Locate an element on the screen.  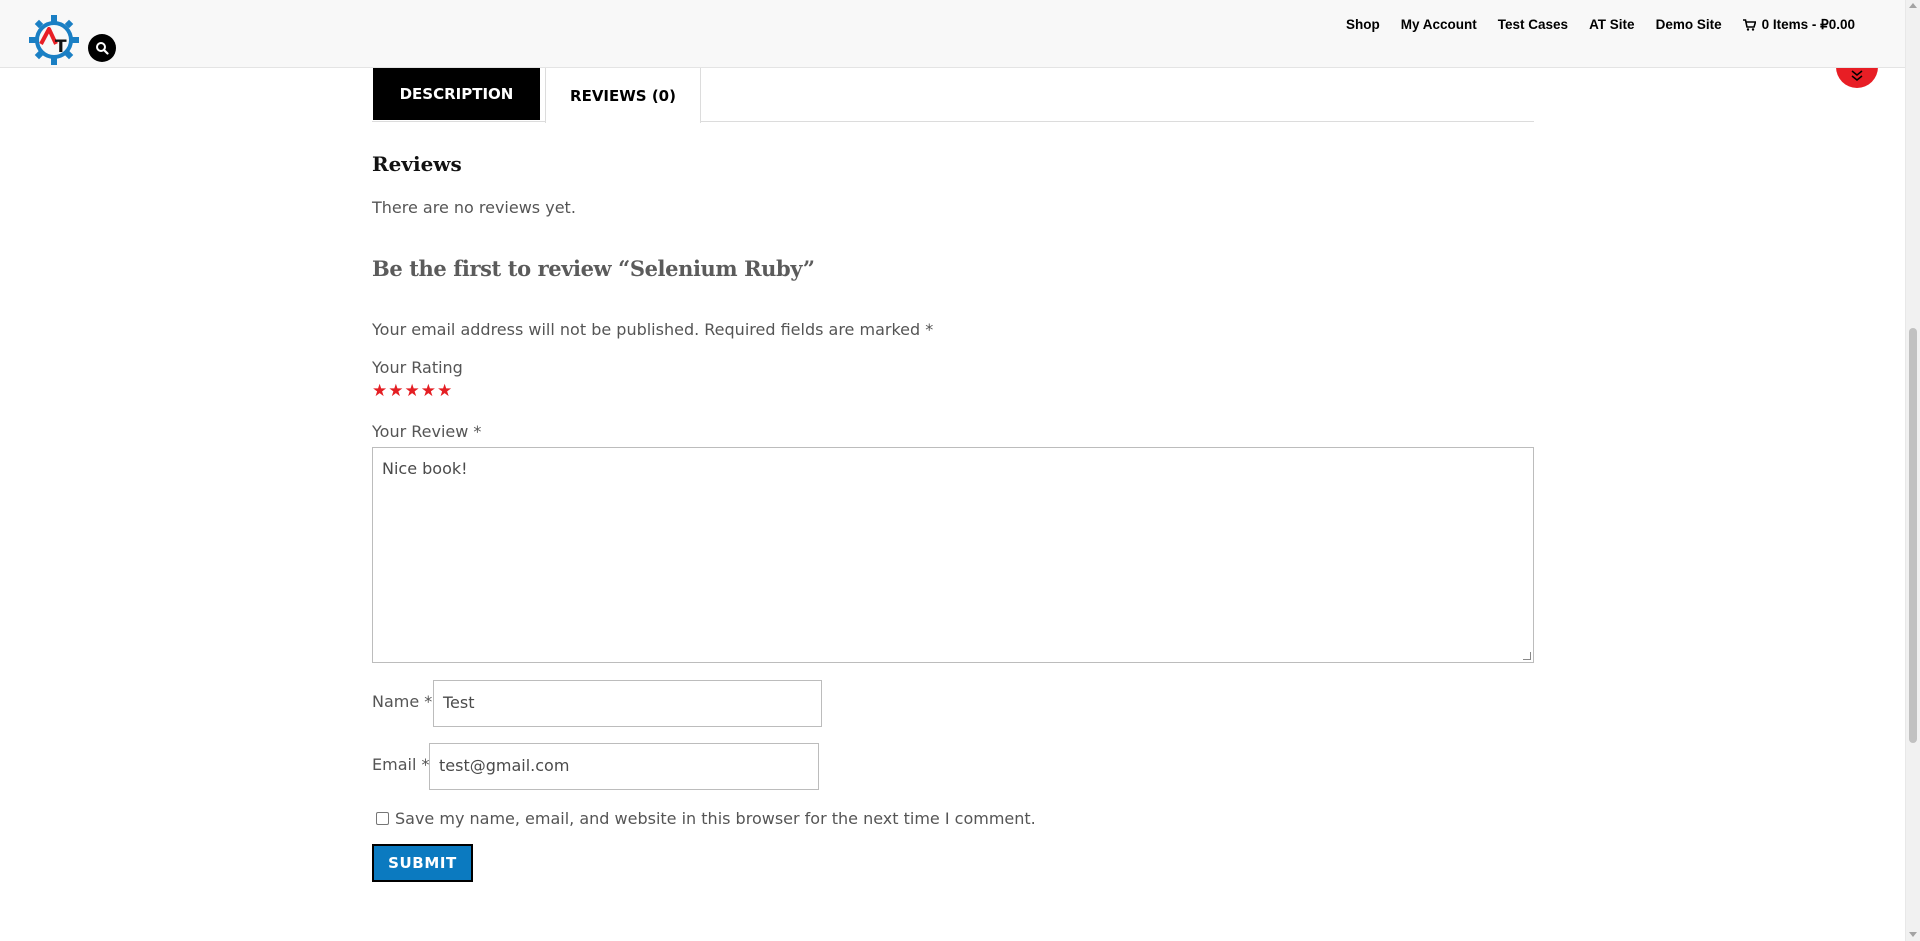
review-form-title: Be the first to review “Selenium Ruby” is located at coordinates (593, 268).